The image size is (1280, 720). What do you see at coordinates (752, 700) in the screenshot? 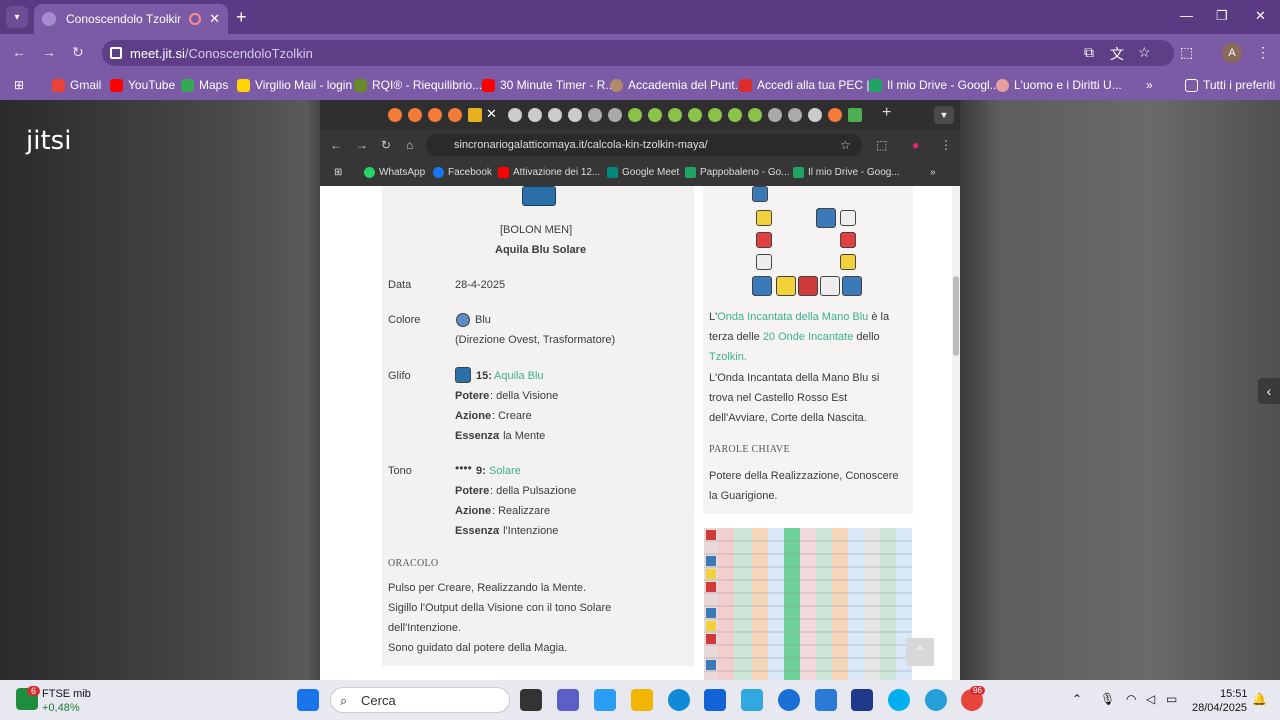
I see `mdb-icon` at bounding box center [752, 700].